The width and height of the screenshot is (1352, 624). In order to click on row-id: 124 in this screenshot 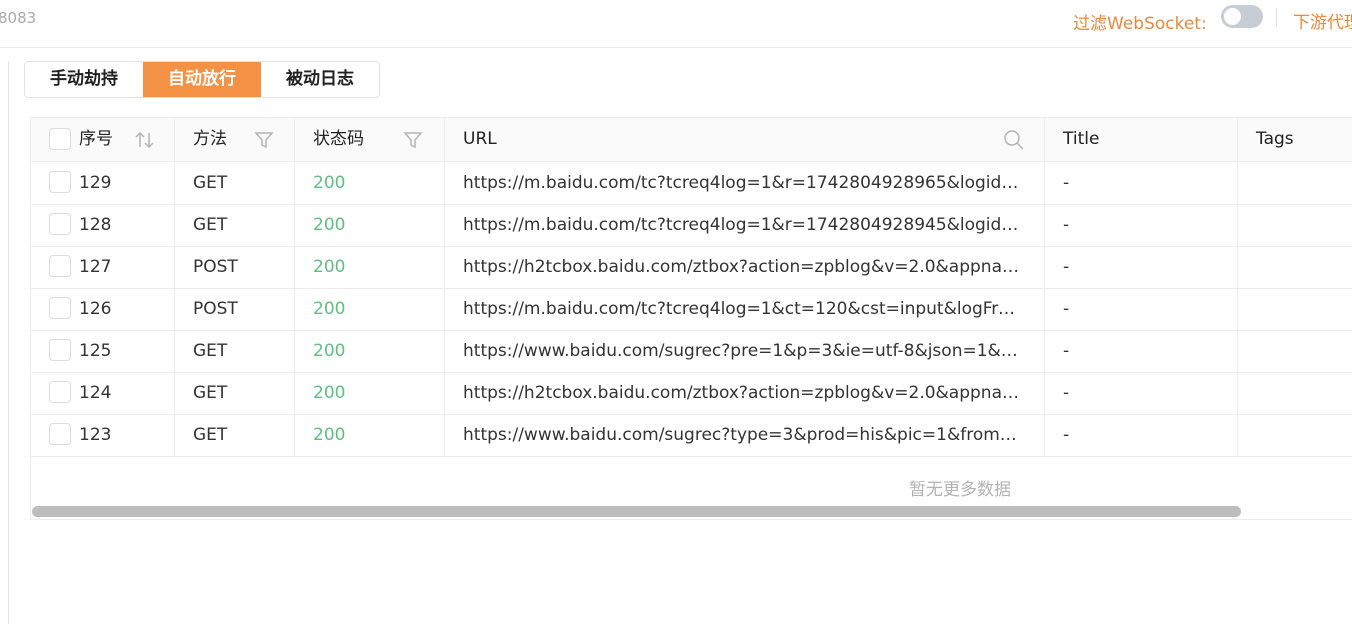, I will do `click(95, 393)`.